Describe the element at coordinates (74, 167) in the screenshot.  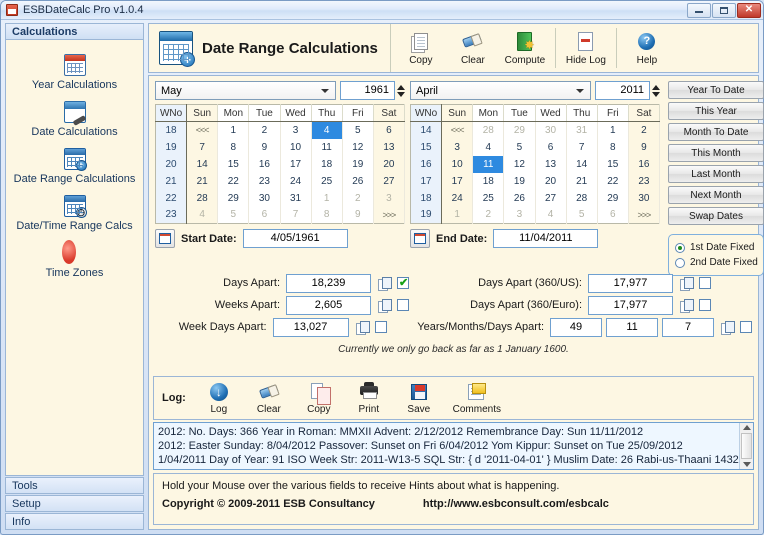
I see `sidebar-item-date-range-calculations: + Date Range Calculations` at that location.